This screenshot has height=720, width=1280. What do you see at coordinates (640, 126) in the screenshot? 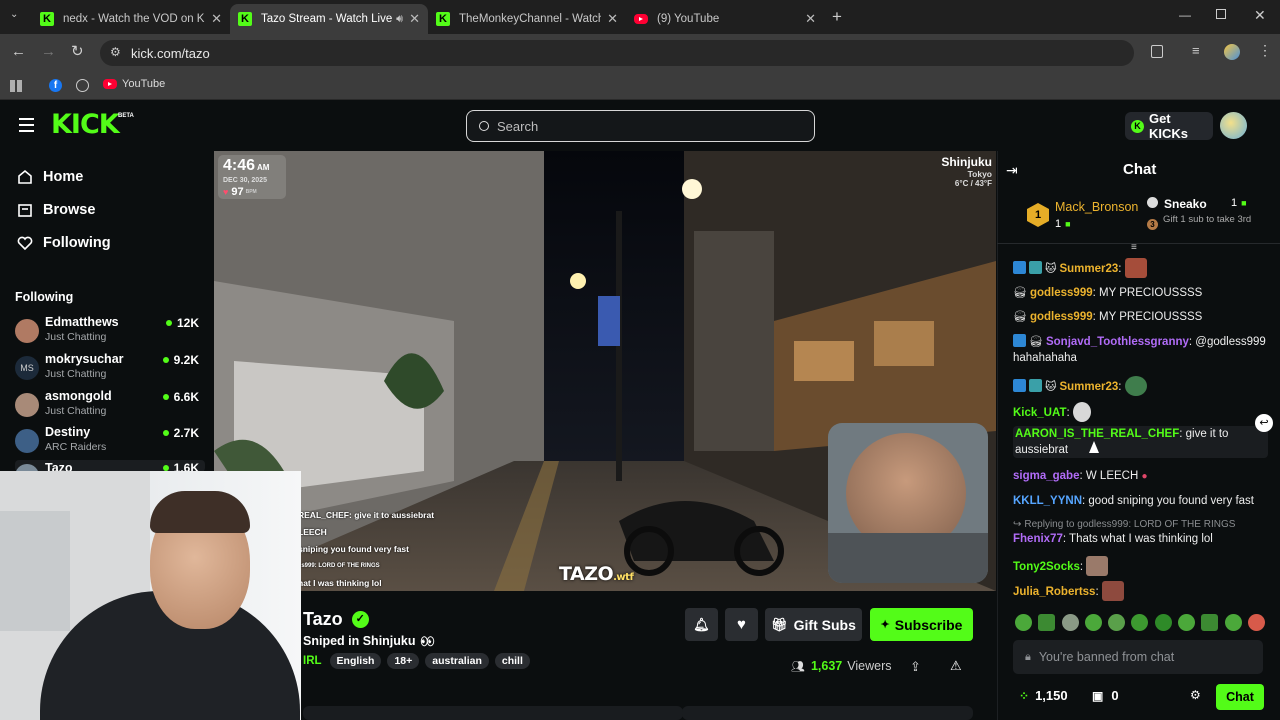
I see `search-input: Search` at bounding box center [640, 126].